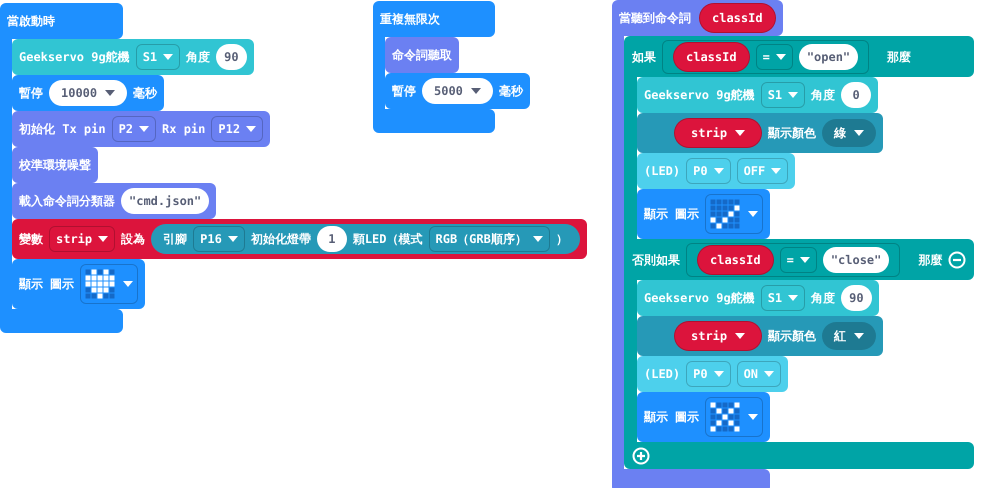  I want to click on block-label: 變數, so click(31, 239).